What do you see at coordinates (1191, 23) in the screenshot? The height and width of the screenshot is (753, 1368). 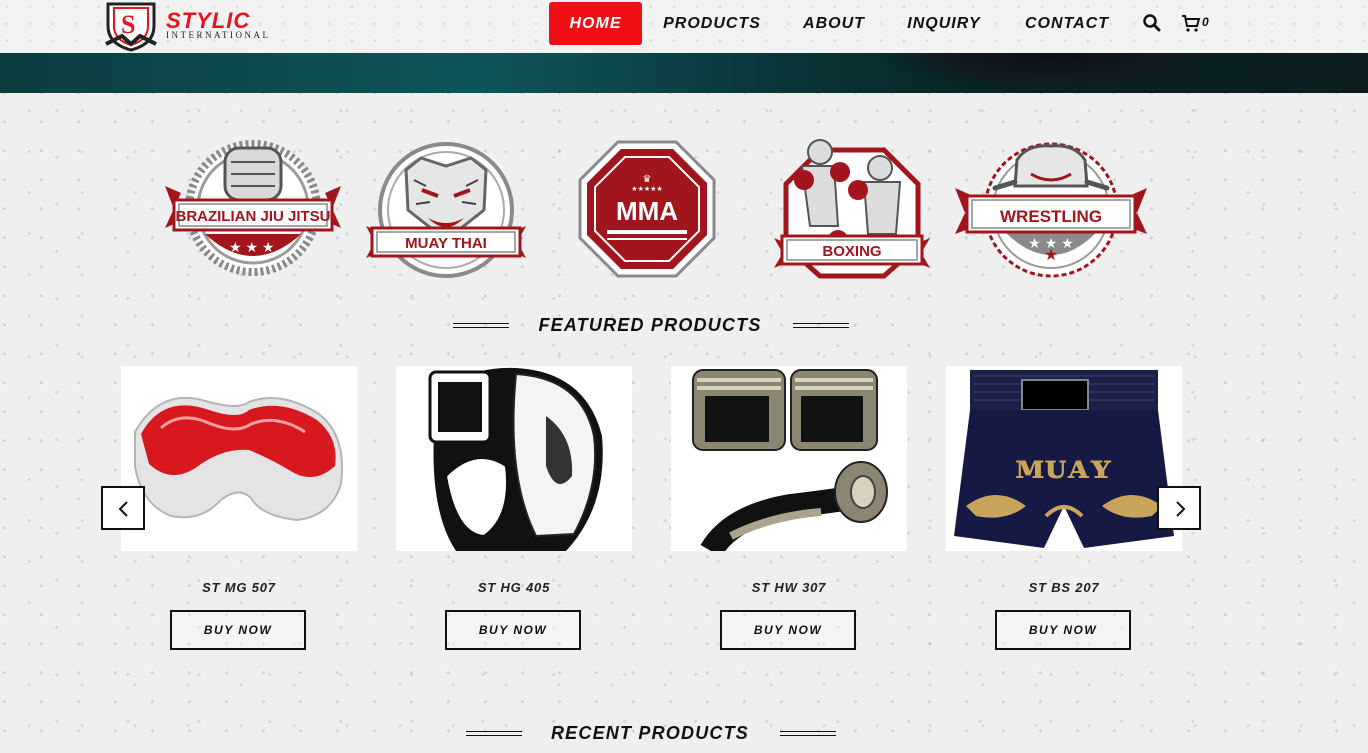 I see `cart-icon` at bounding box center [1191, 23].